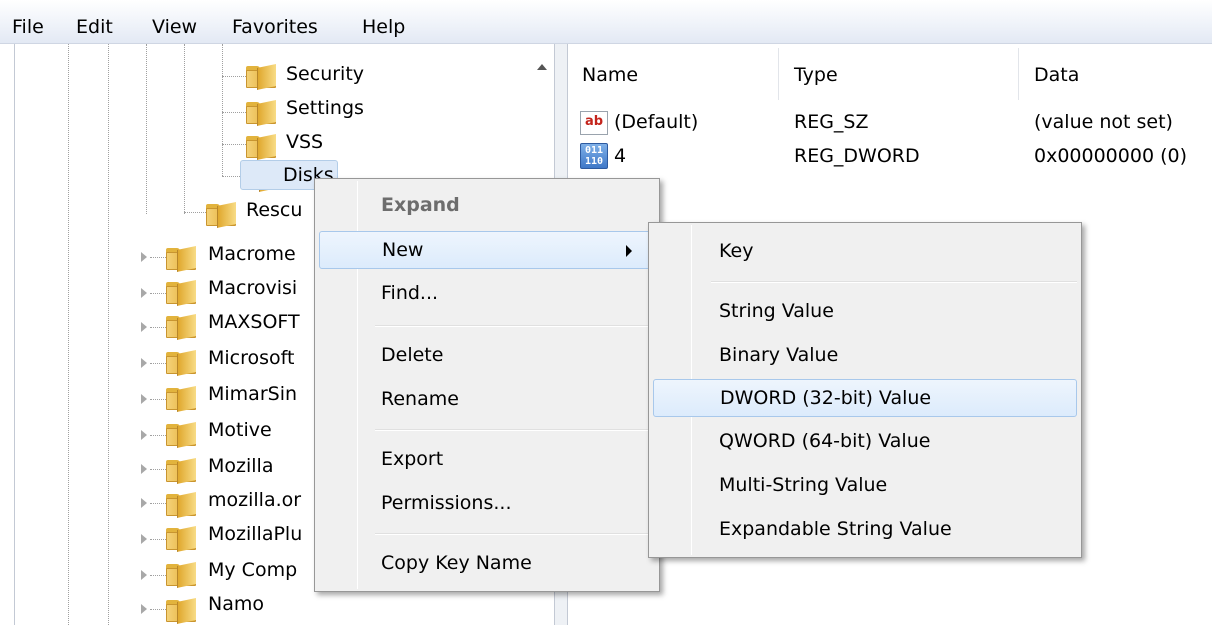  Describe the element at coordinates (865, 312) in the screenshot. I see `submenu-item-string-value: String Value` at that location.